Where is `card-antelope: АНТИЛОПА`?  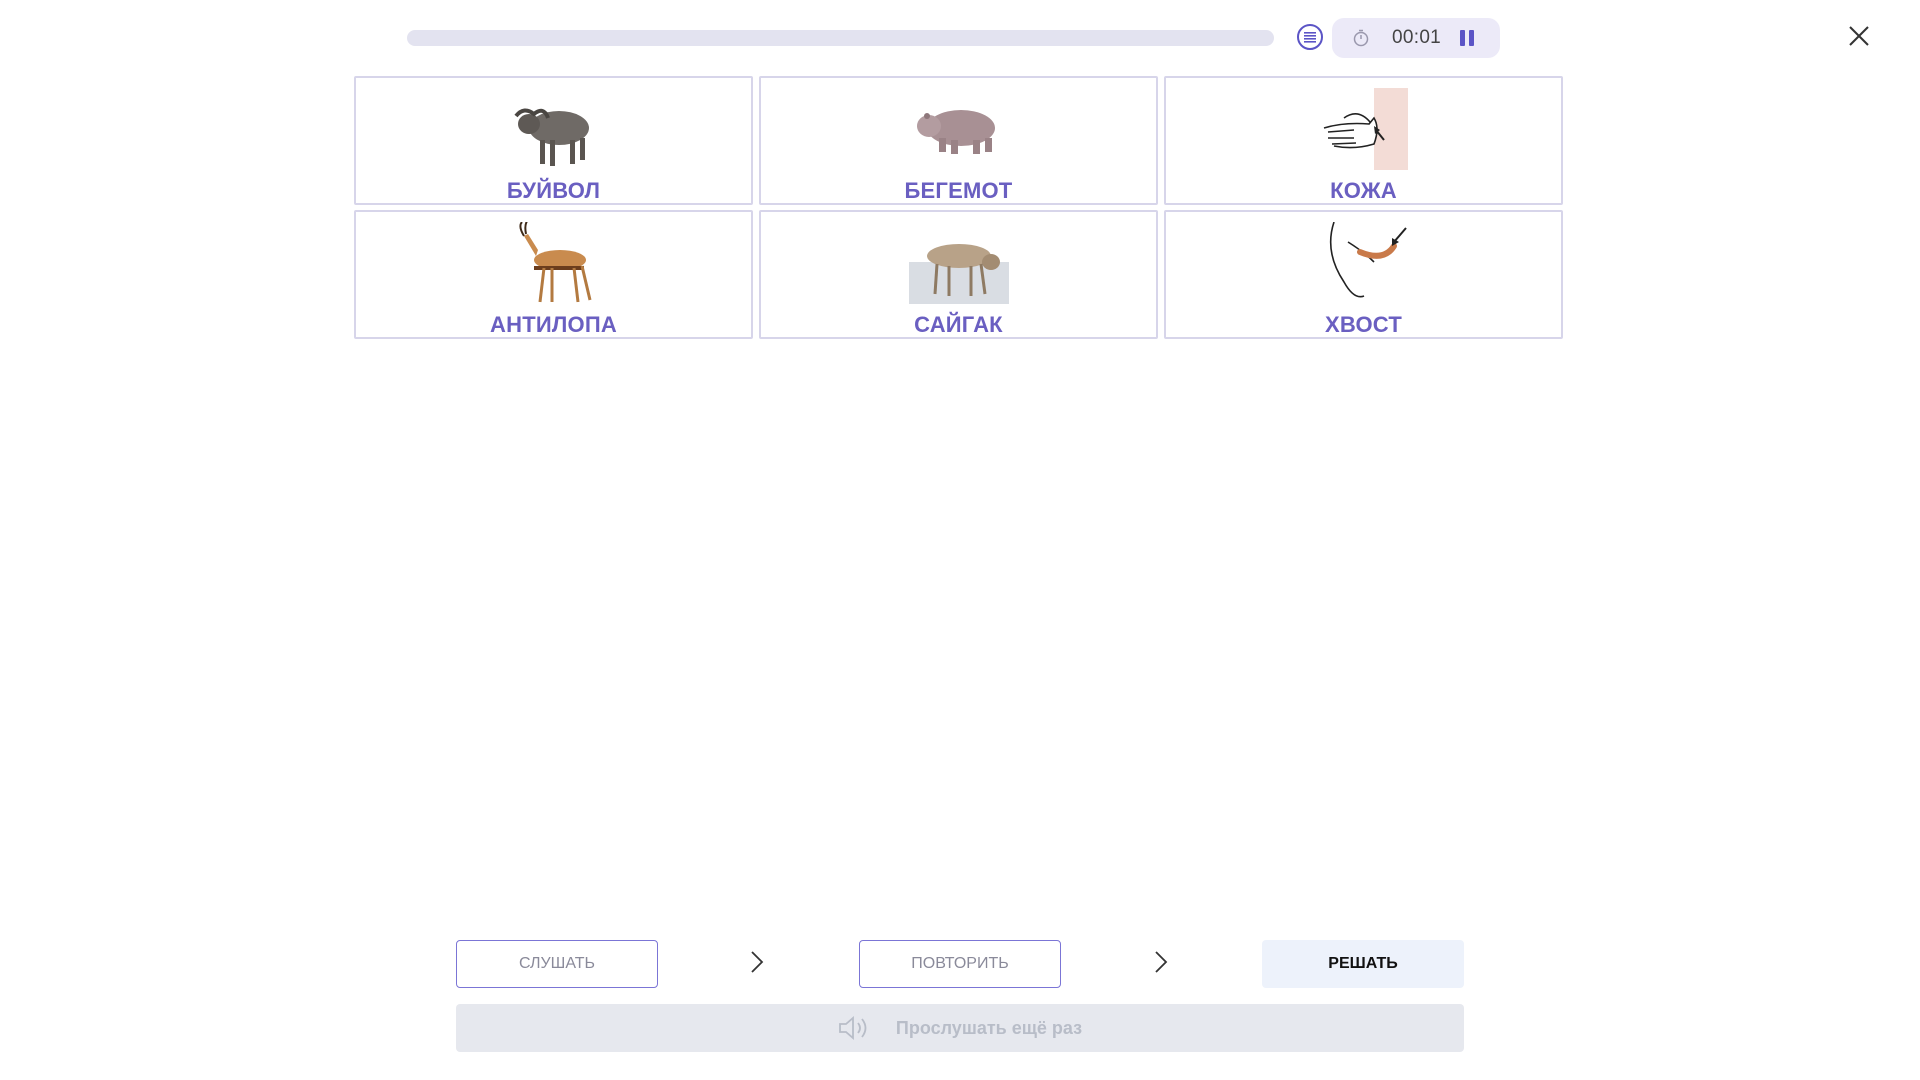 card-antelope: АНТИЛОПА is located at coordinates (553, 274).